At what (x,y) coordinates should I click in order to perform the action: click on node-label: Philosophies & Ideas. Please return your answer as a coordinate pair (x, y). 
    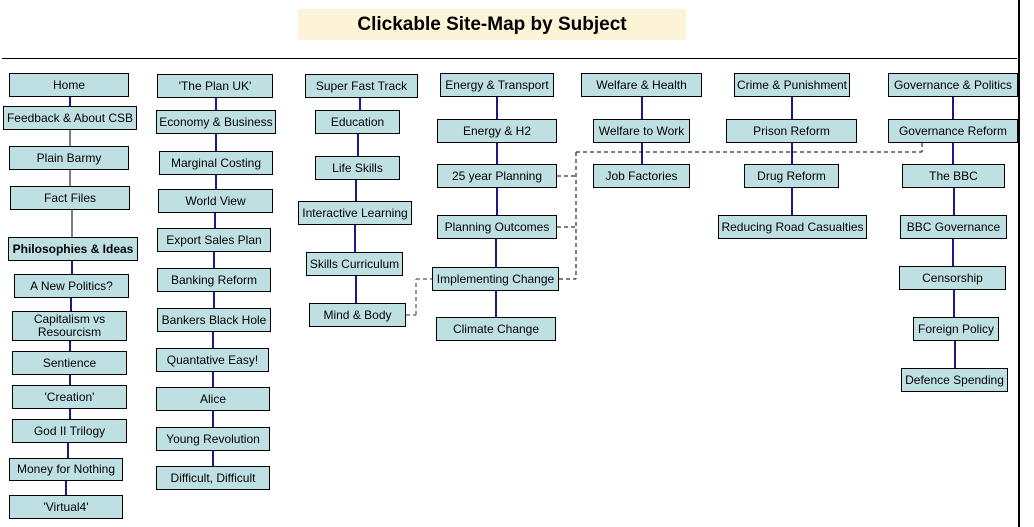
    Looking at the image, I should click on (73, 248).